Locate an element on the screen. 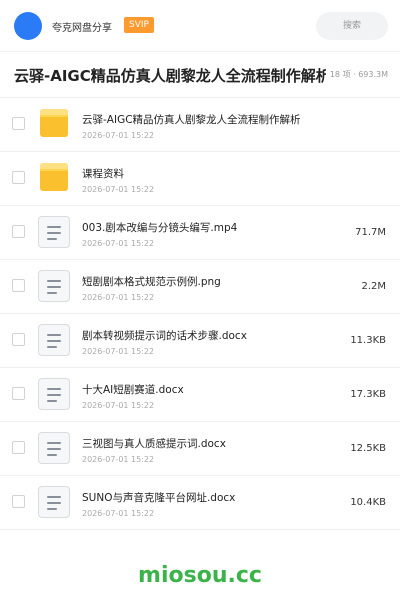  file-name: 短剧剧本格式规范示例例.png is located at coordinates (151, 281).